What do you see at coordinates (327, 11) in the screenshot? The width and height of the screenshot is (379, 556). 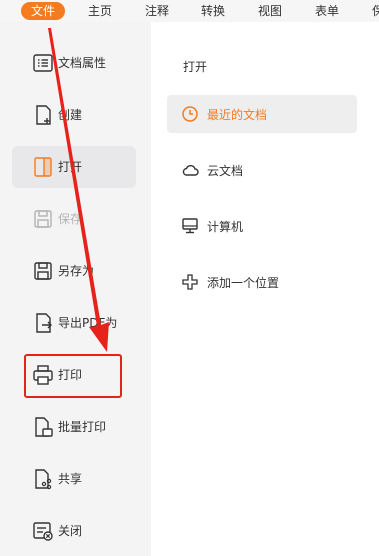 I see `menu-form: 表单` at bounding box center [327, 11].